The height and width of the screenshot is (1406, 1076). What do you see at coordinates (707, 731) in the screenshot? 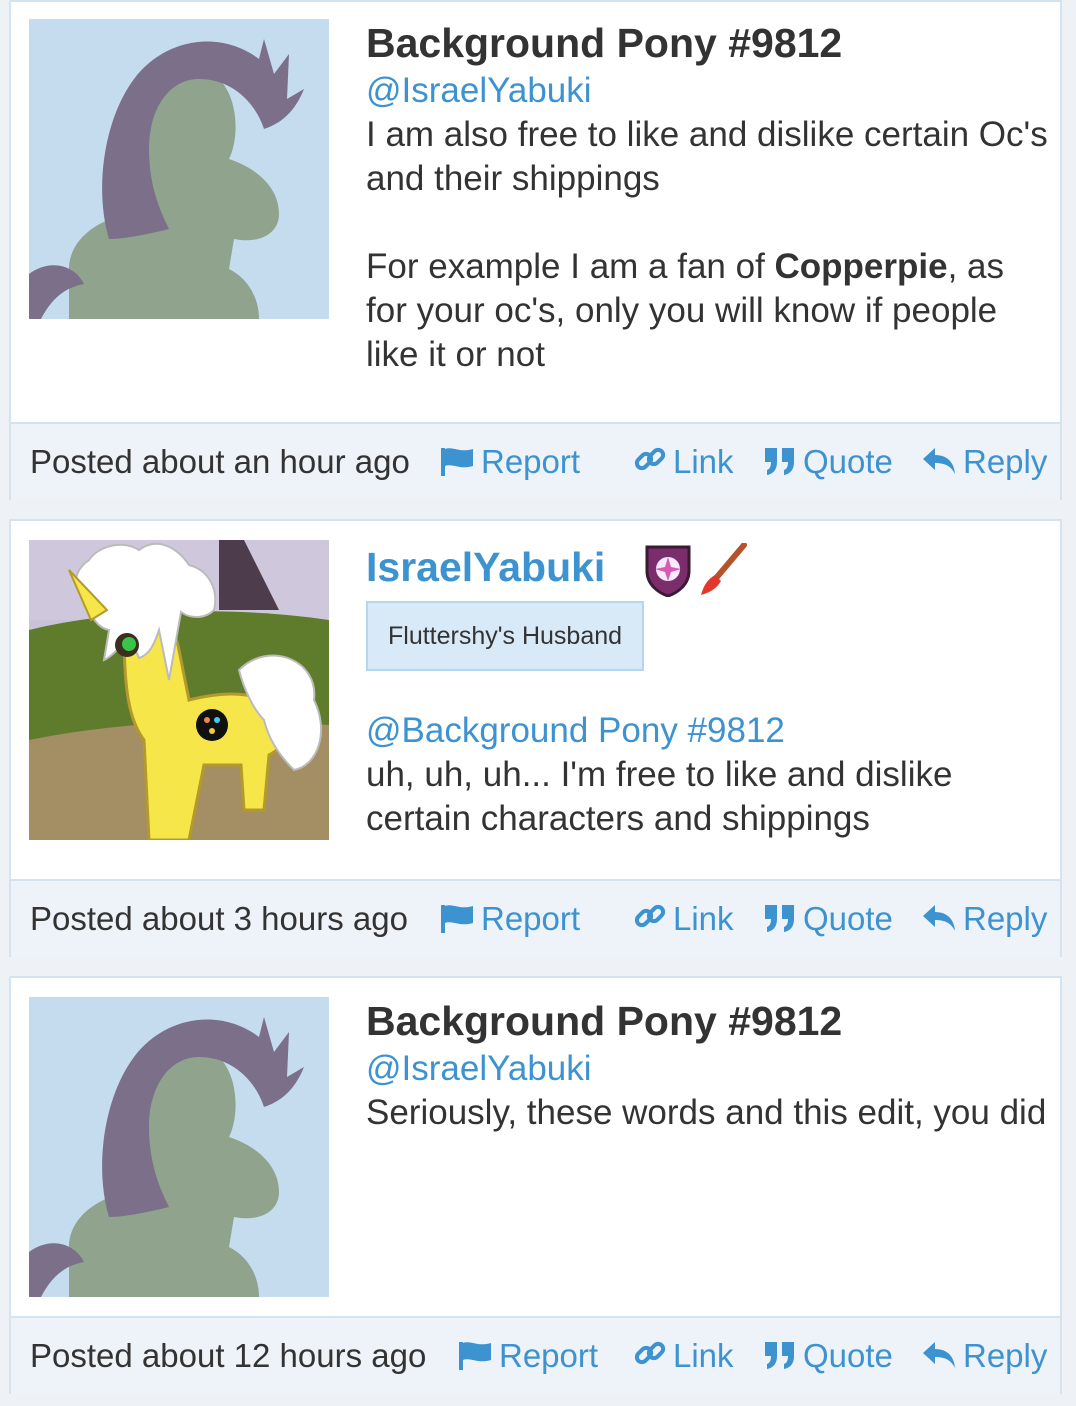
I see `mention-link: @Background Pony #9812` at bounding box center [707, 731].